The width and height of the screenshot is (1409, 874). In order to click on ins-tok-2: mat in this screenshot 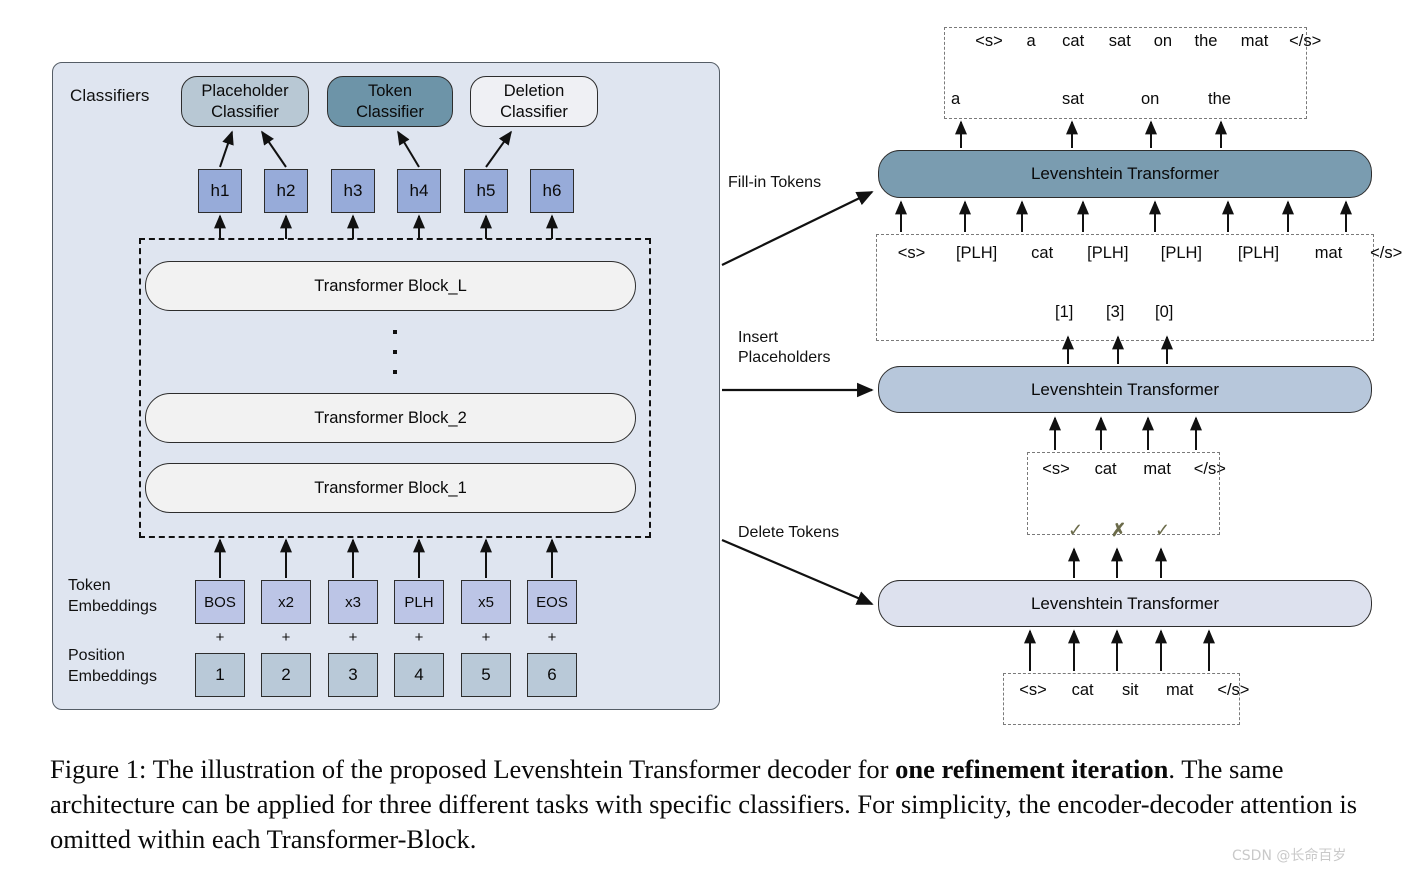, I will do `click(1157, 469)`.